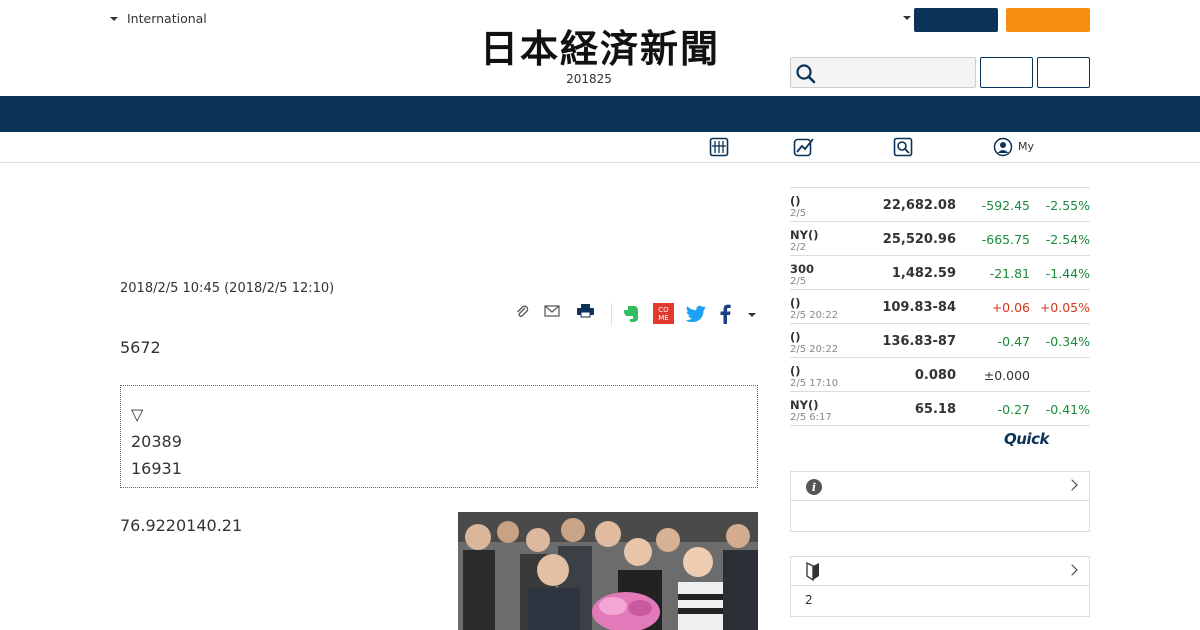 The width and height of the screenshot is (1200, 630). I want to click on market-percent: -2.55%, so click(1067, 205).